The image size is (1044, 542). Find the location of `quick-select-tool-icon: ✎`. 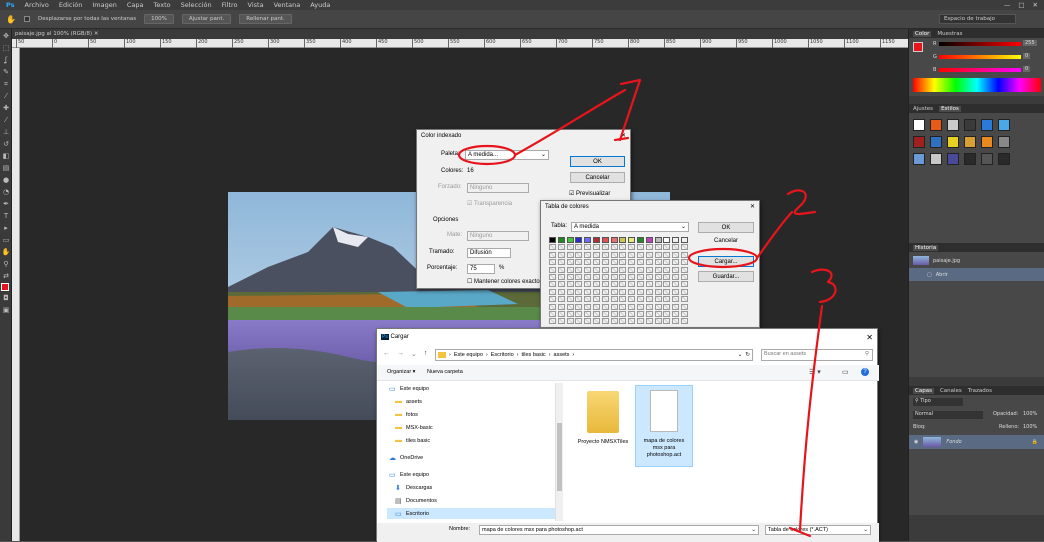

quick-select-tool-icon: ✎ is located at coordinates (6, 72).